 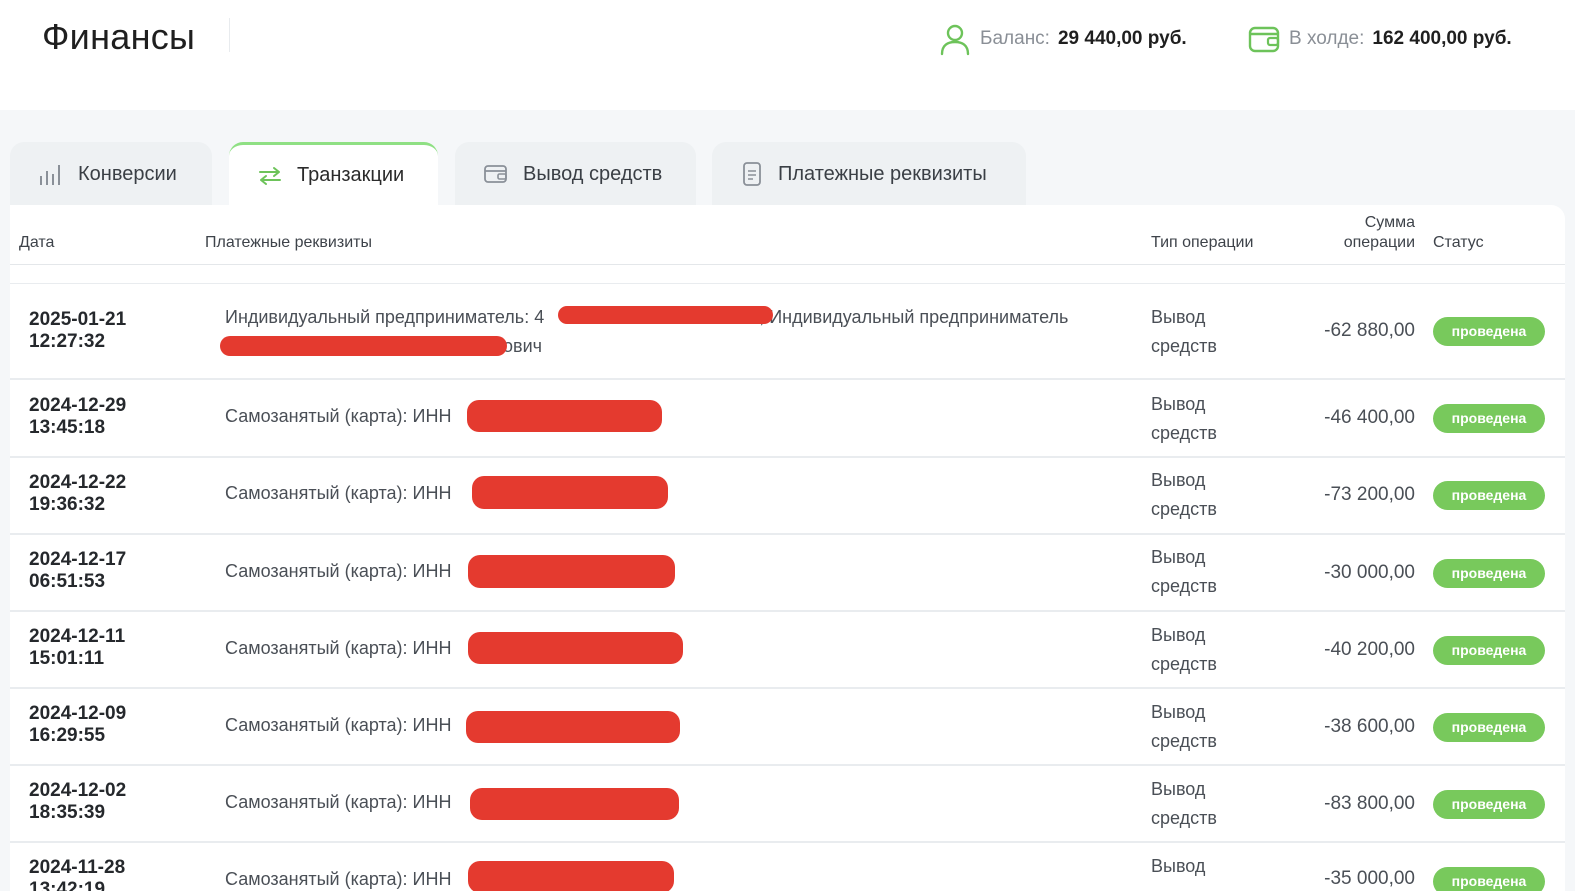 What do you see at coordinates (1122, 38) in the screenshot?
I see `balance-value: 29 440,00 руб.` at bounding box center [1122, 38].